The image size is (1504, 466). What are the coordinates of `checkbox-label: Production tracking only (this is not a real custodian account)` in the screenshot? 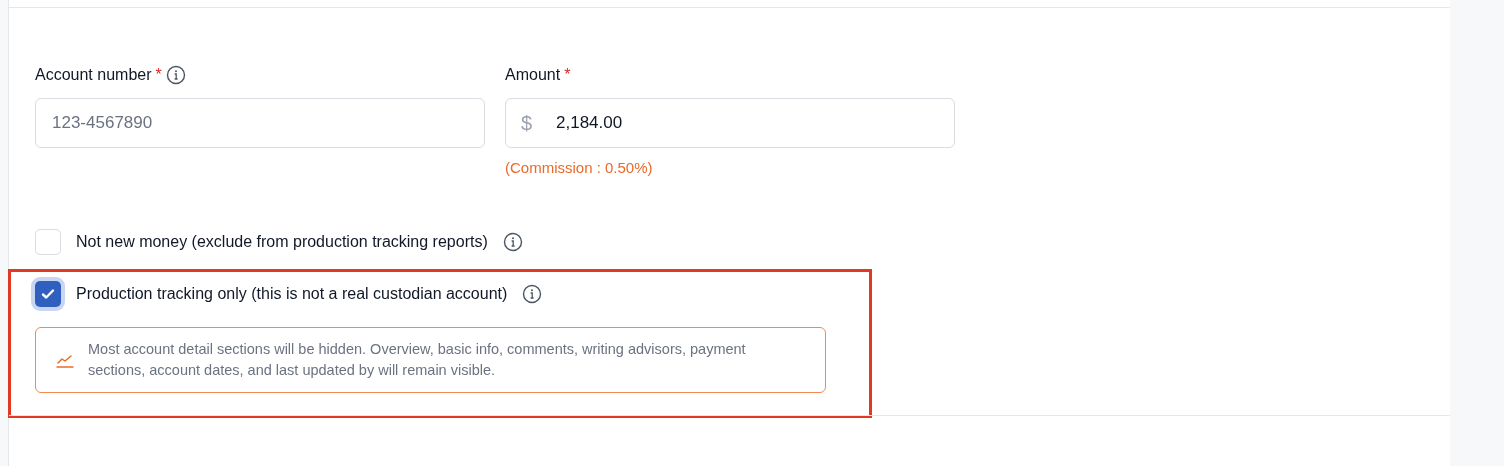 It's located at (292, 293).